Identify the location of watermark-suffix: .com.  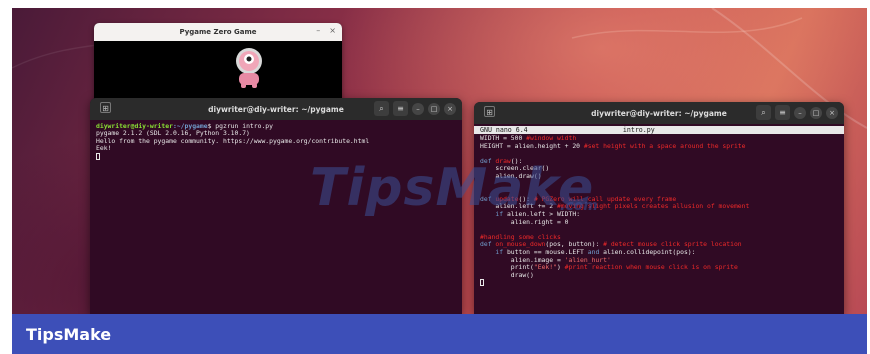
(579, 206).